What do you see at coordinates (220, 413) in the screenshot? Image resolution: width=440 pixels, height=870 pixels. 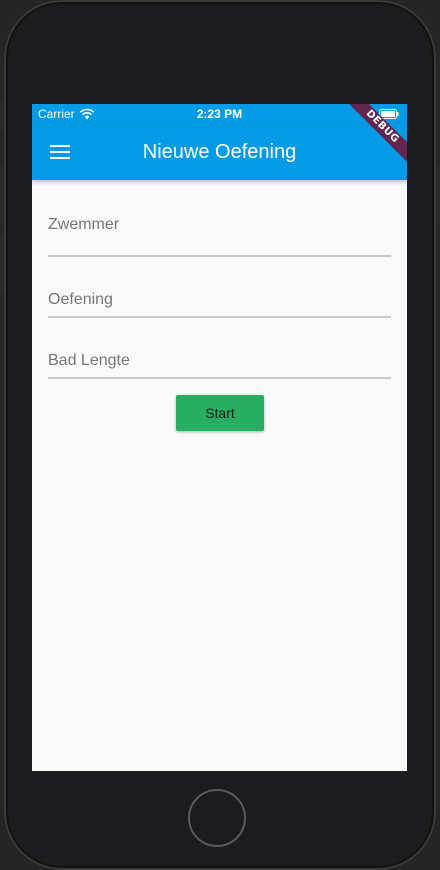 I see `start-button: Start` at bounding box center [220, 413].